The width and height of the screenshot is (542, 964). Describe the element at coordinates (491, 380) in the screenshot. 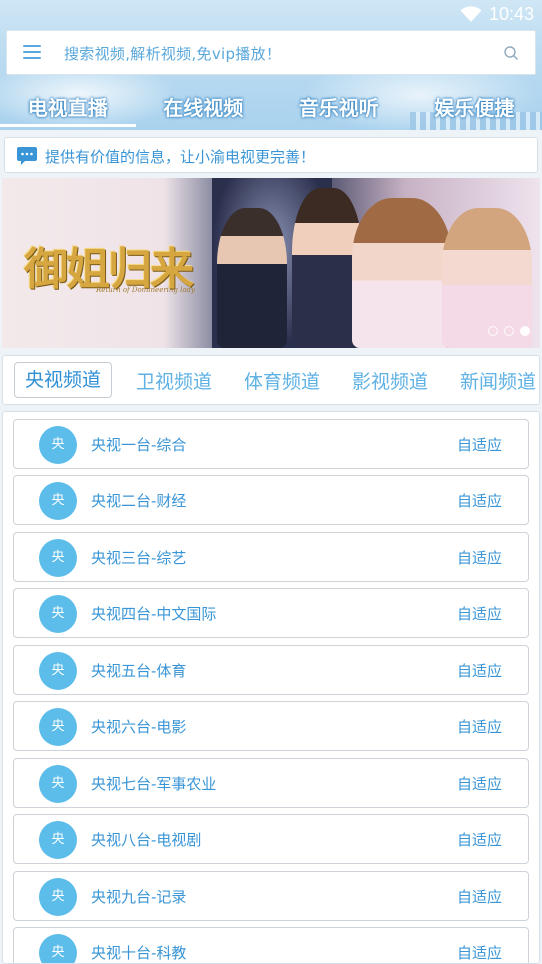

I see `tab-news: 新闻频道` at that location.